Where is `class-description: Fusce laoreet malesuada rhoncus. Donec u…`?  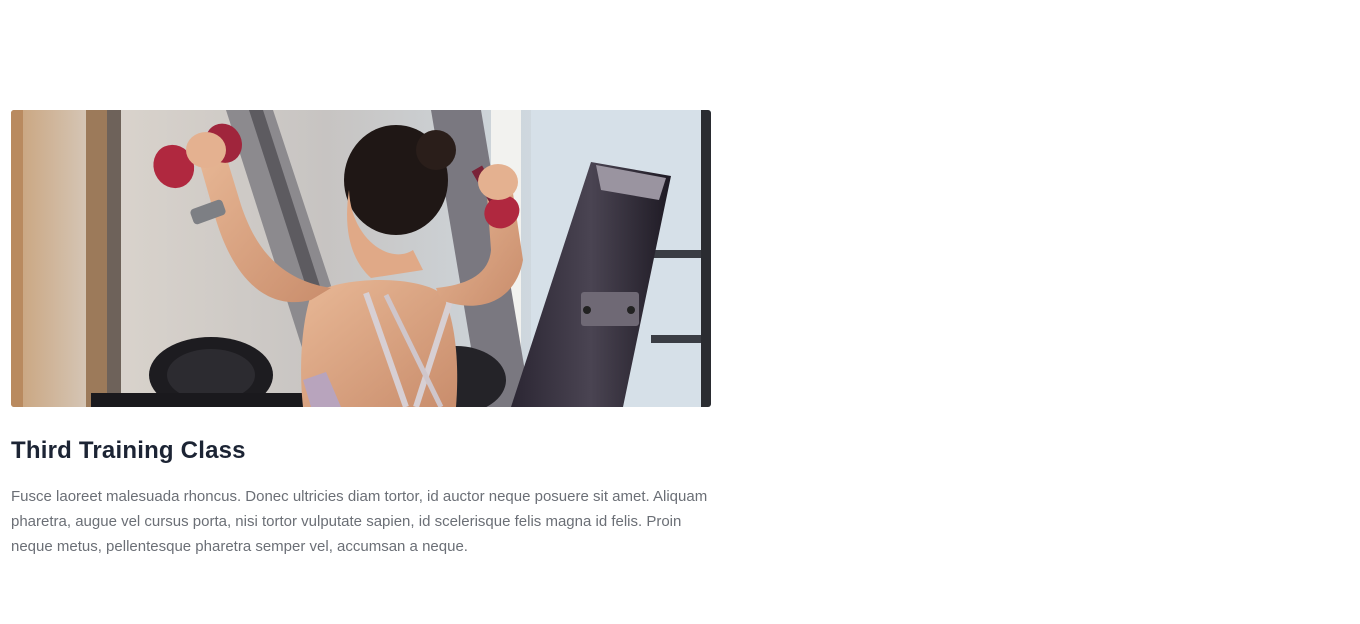 class-description: Fusce laoreet malesuada rhoncus. Donec u… is located at coordinates (359, 521).